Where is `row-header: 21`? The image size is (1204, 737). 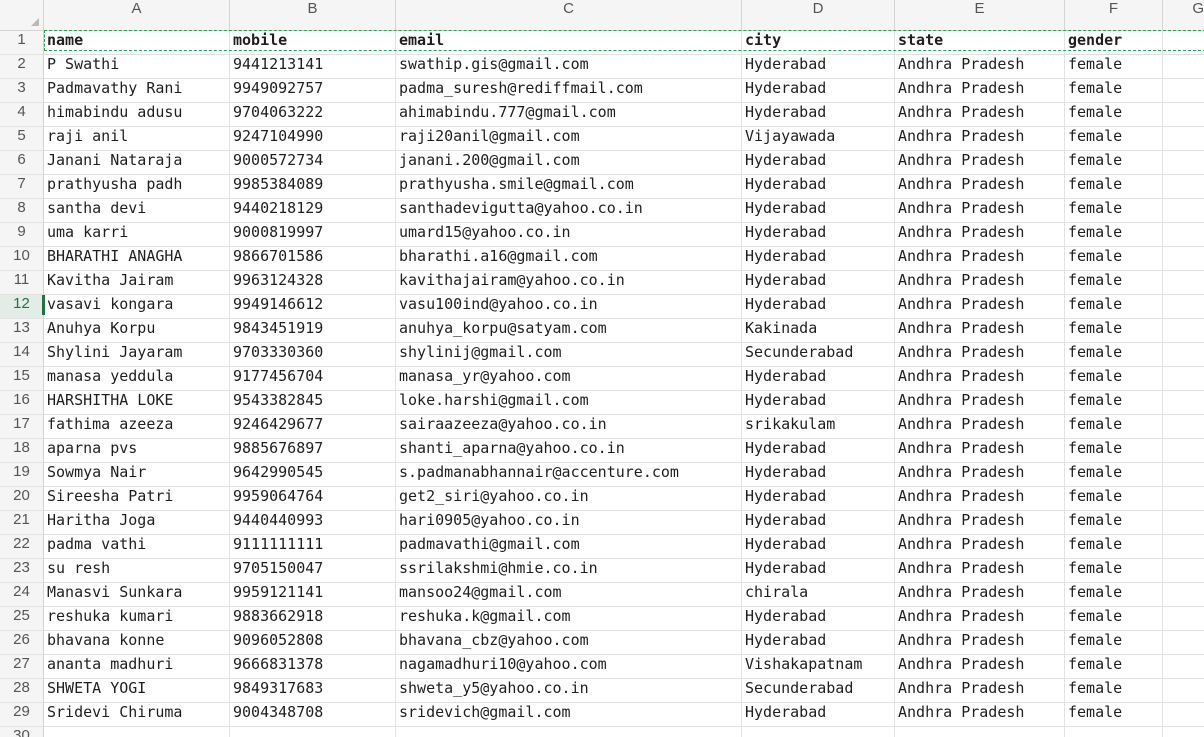
row-header: 21 is located at coordinates (22, 523).